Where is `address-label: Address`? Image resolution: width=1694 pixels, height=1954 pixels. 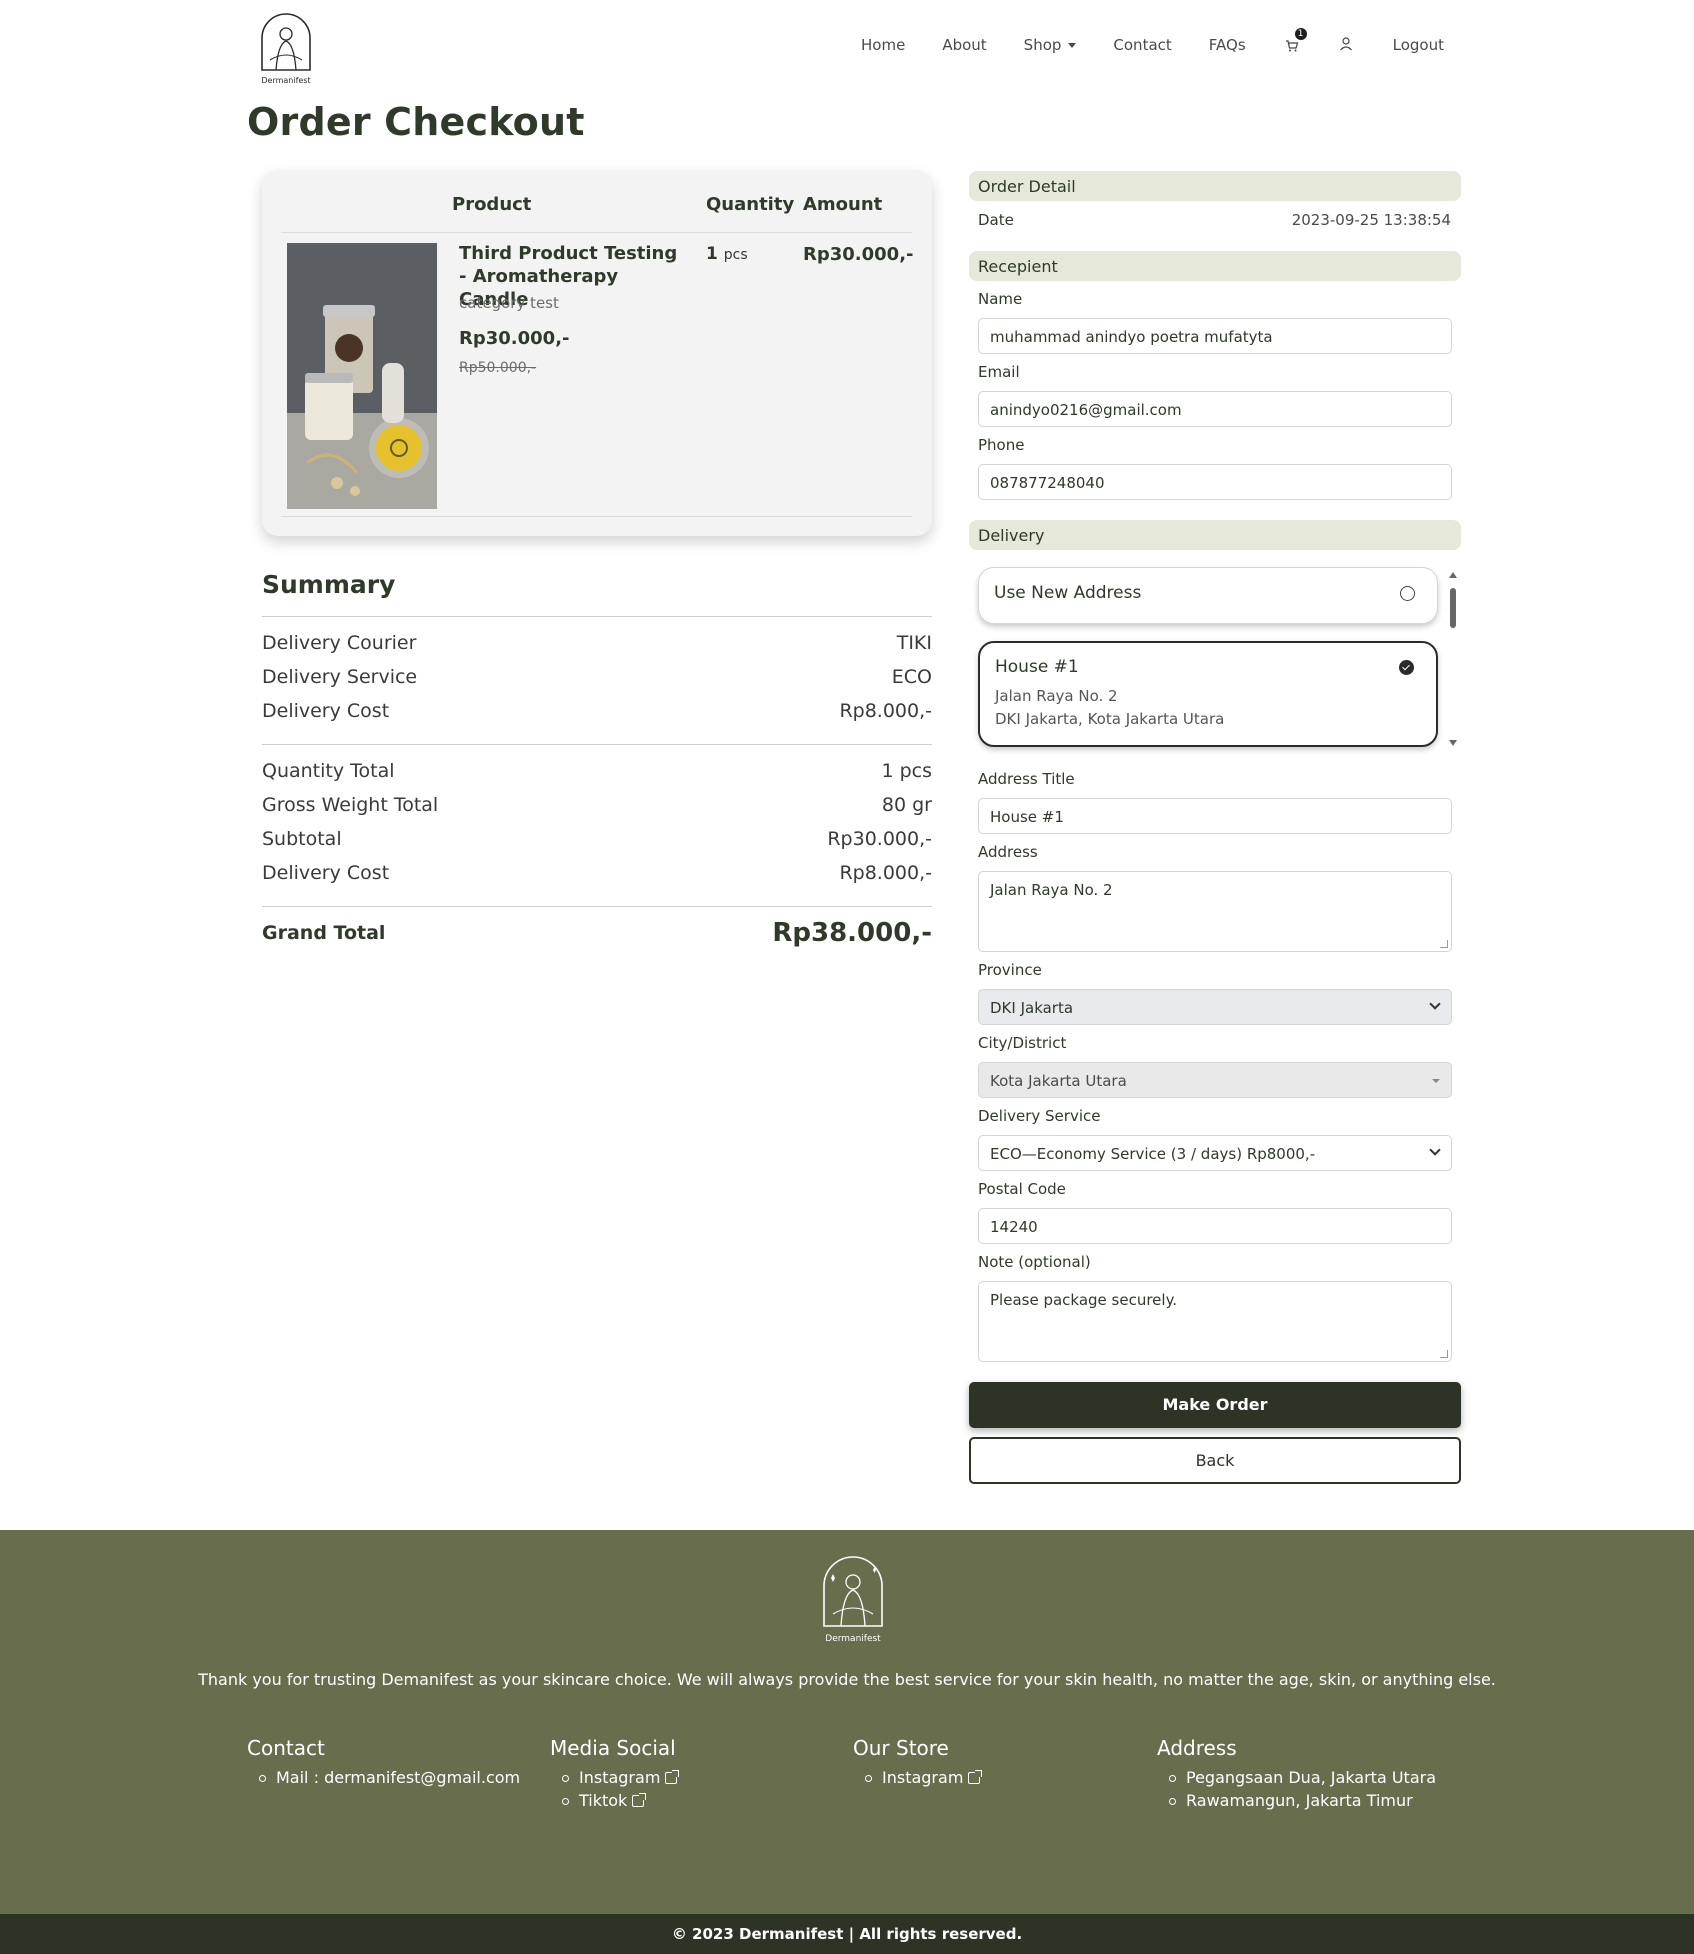 address-label: Address is located at coordinates (1008, 852).